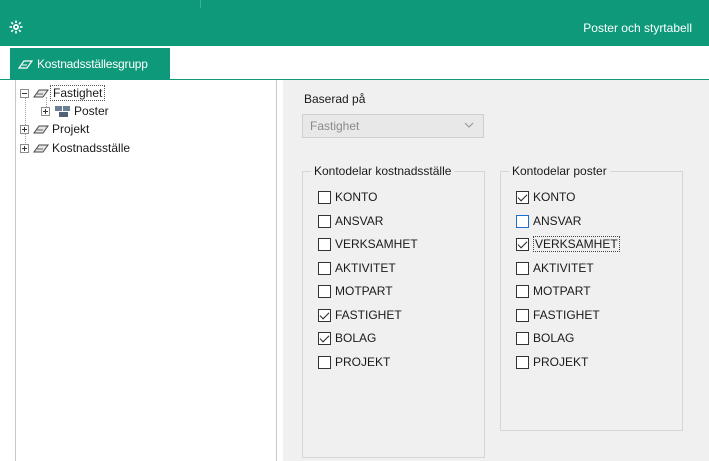 The height and width of the screenshot is (461, 709). I want to click on tab-strip: Kostnadsställesgrupp, so click(354, 63).